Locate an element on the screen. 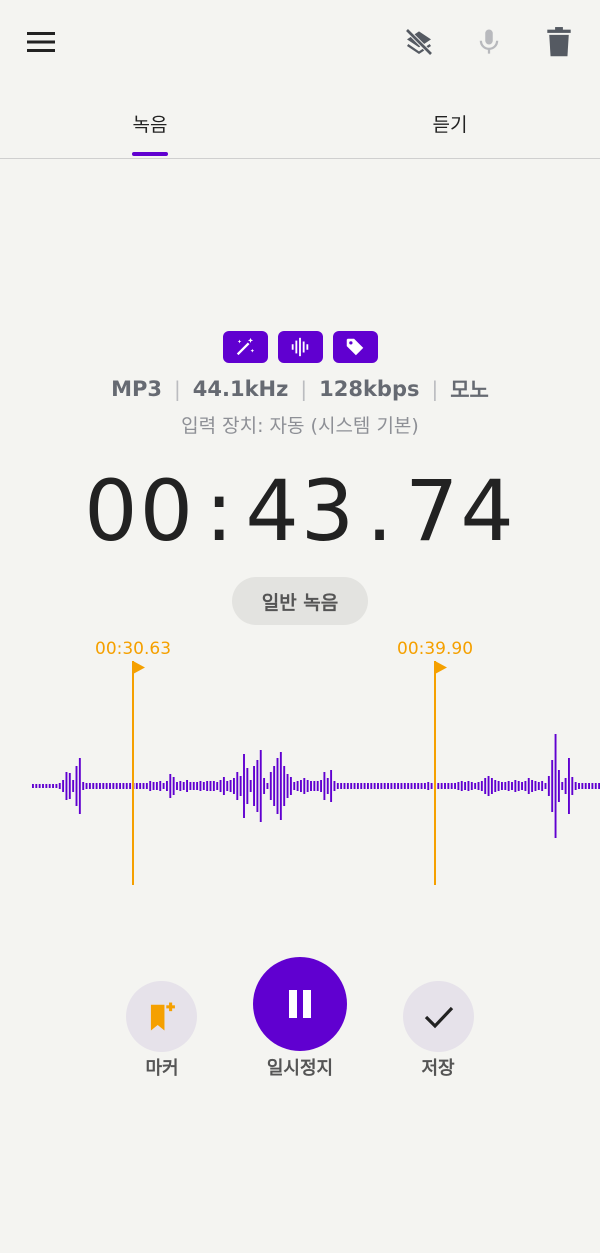 The image size is (600, 1253). tab-listen: 듣기 is located at coordinates (450, 126).